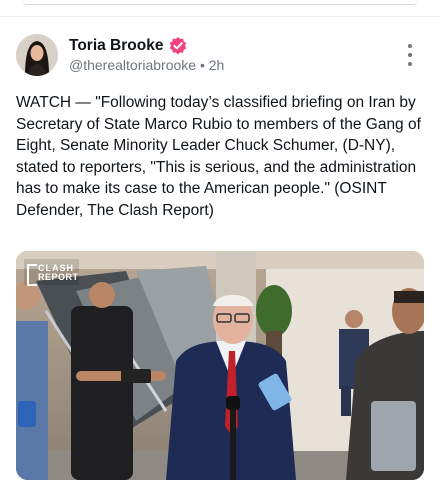  I want to click on clash-report-watermark: CLASH REPORT, so click(53, 275).